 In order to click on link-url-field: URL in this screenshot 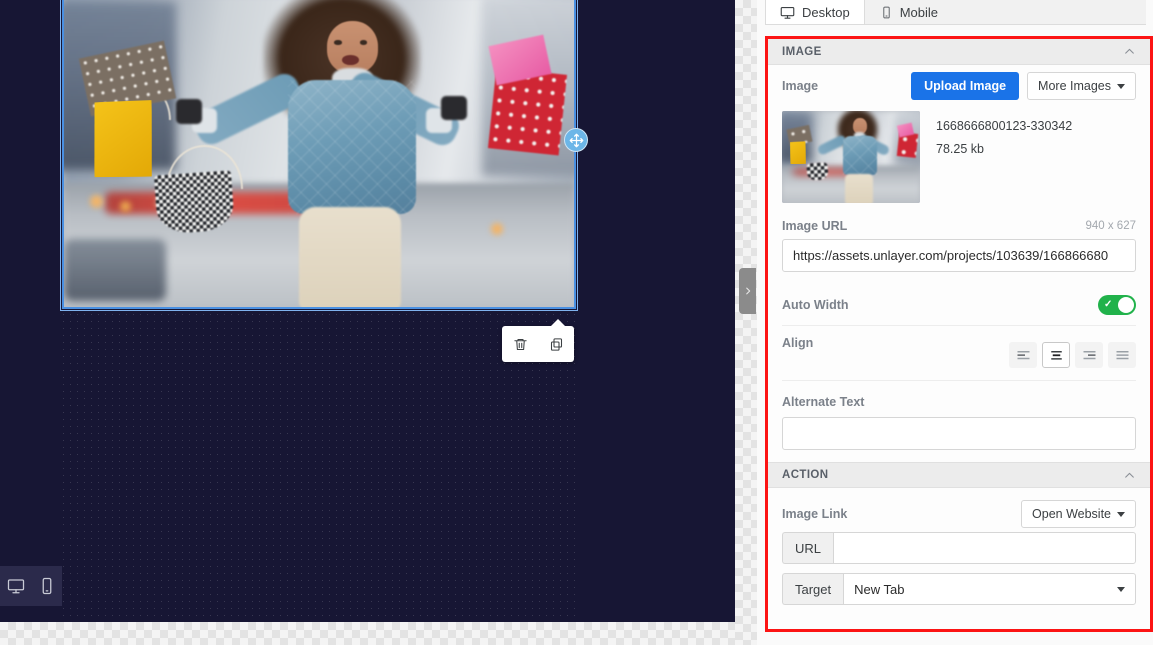, I will do `click(959, 548)`.